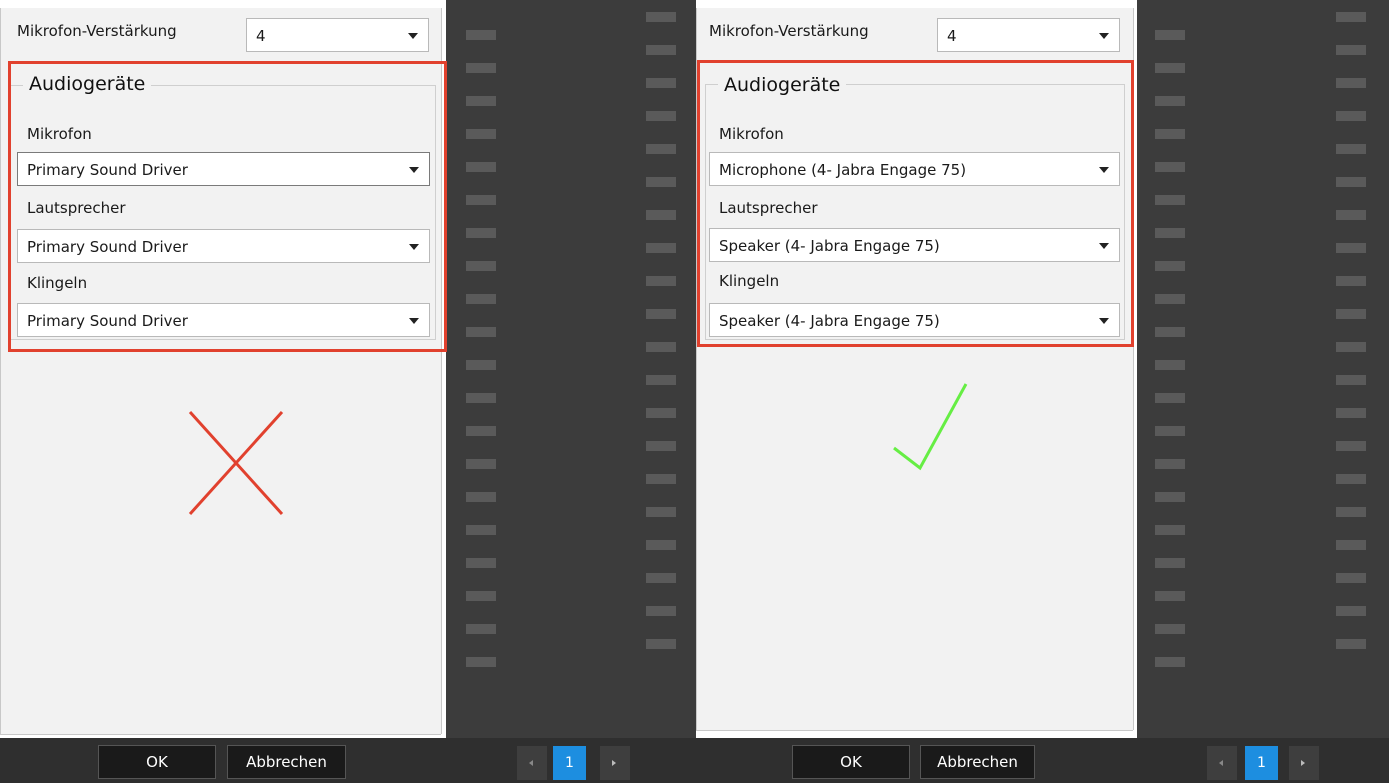  What do you see at coordinates (914, 730) in the screenshot?
I see `panel-bottom-edge-right` at bounding box center [914, 730].